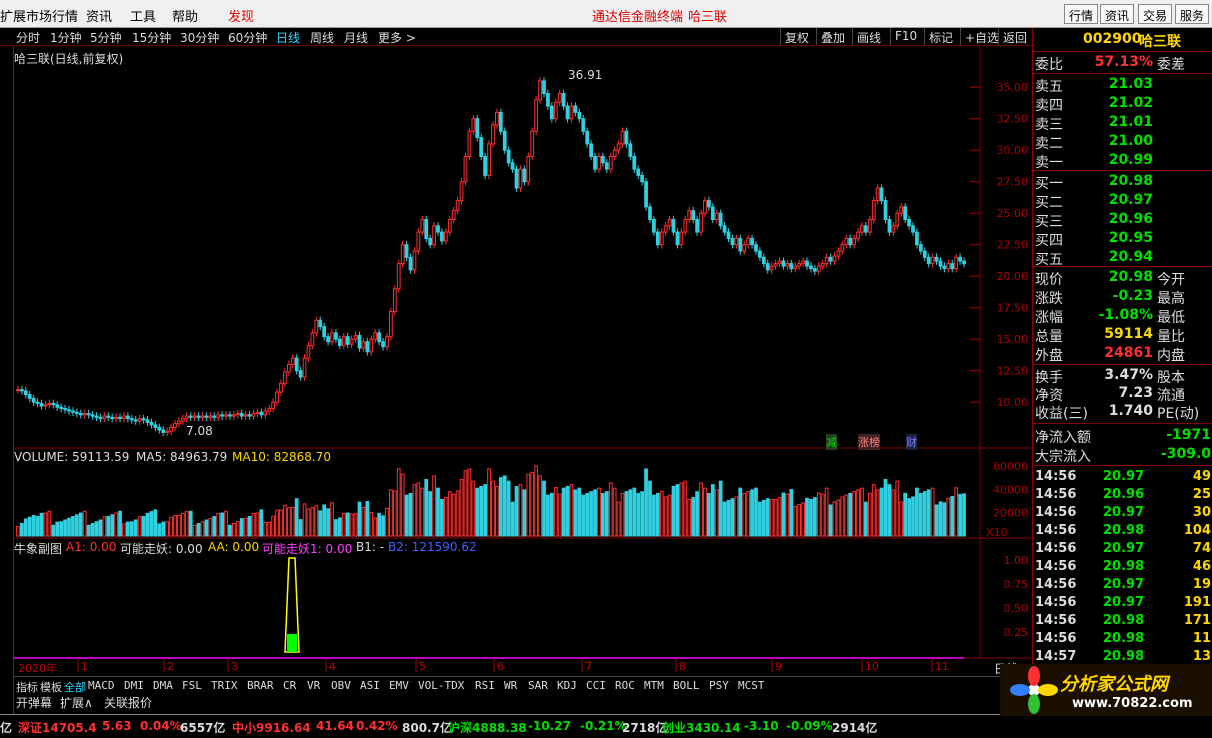 This screenshot has height=738, width=1212. What do you see at coordinates (1122, 123) in the screenshot?
I see `ask-level-row: 卖三 21.01` at bounding box center [1122, 123].